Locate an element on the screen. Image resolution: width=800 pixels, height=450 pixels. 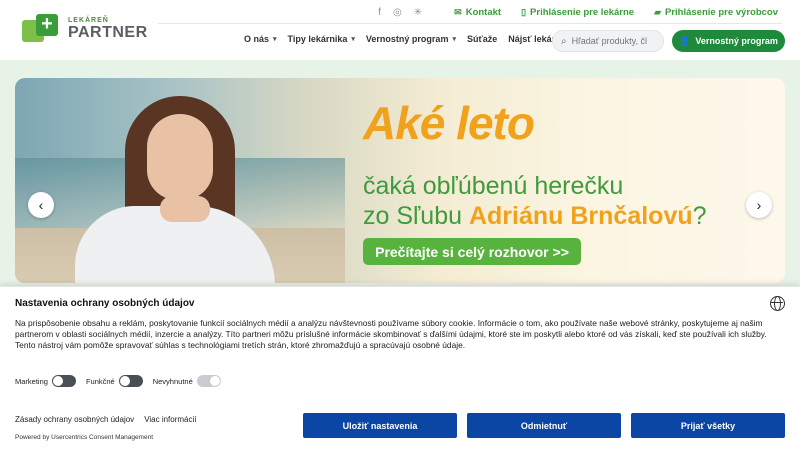
chevron-left-icon: ‹ is located at coordinates (41, 205).